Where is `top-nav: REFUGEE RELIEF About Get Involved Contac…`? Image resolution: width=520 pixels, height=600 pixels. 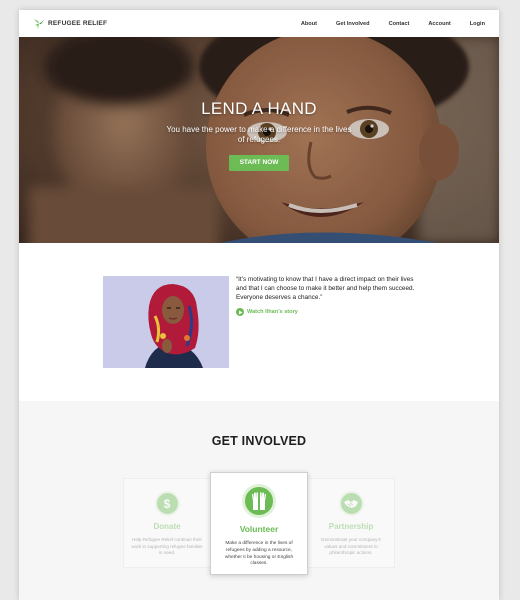
top-nav: REFUGEE RELIEF About Get Involved Contac… is located at coordinates (259, 23).